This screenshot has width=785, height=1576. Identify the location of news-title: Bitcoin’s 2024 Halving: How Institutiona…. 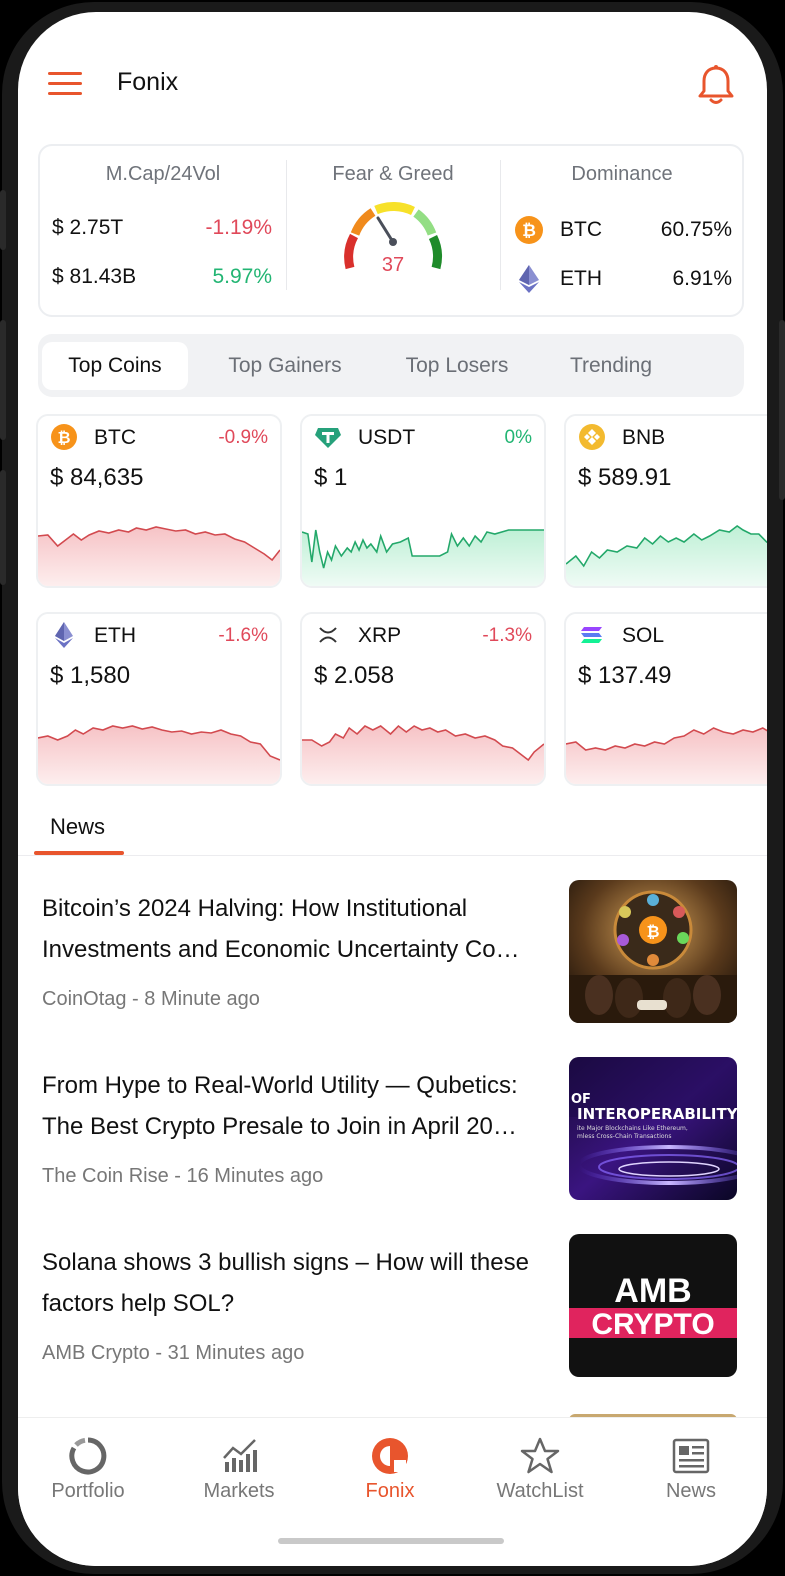
(281, 929).